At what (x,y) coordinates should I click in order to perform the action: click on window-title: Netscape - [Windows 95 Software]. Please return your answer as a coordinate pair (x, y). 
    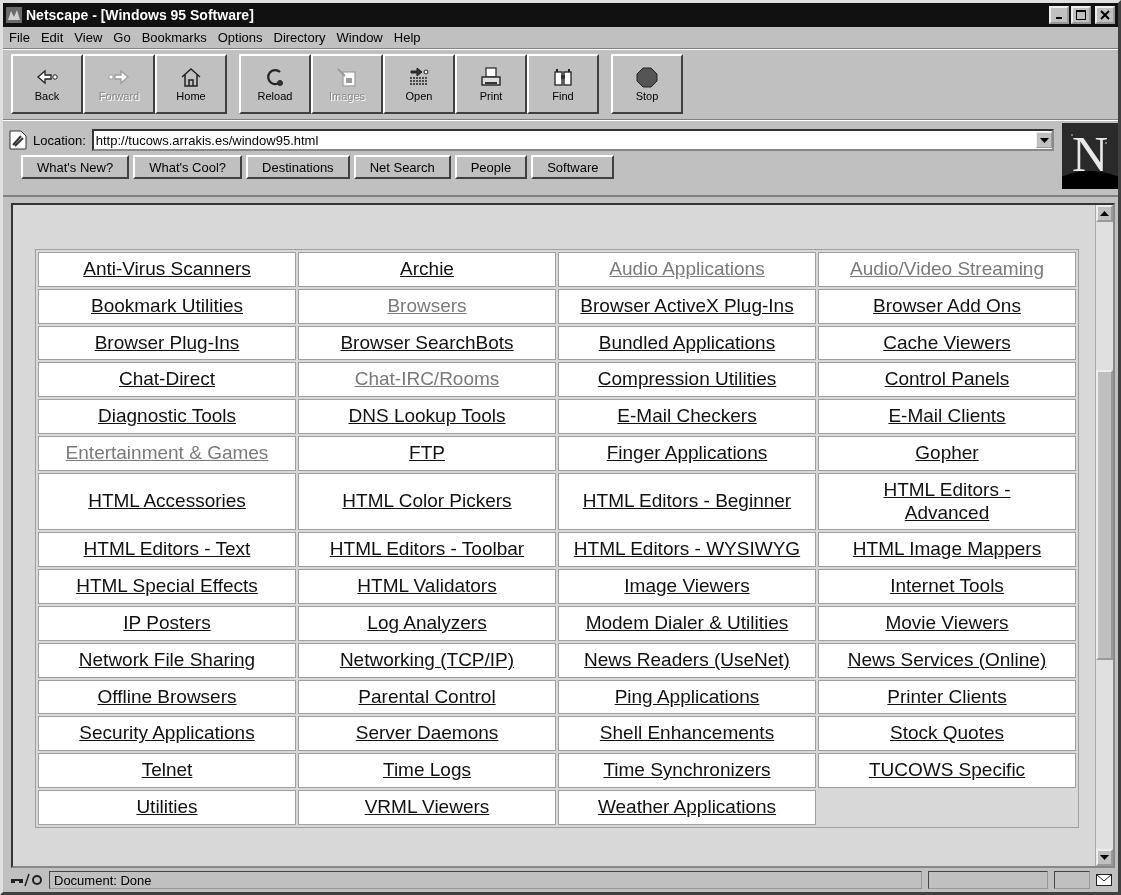
    Looking at the image, I should click on (140, 15).